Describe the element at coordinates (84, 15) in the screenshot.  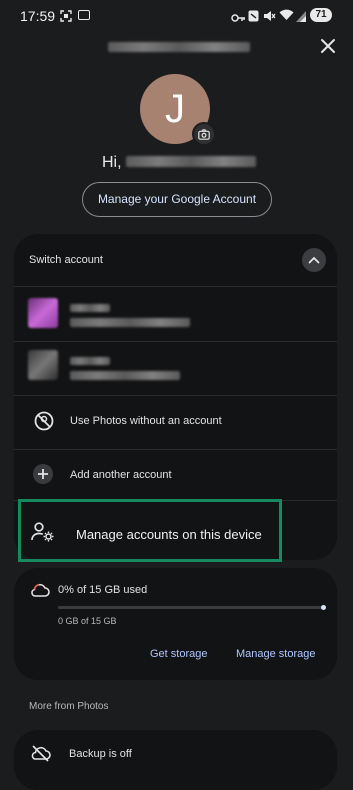
I see `message-icon` at that location.